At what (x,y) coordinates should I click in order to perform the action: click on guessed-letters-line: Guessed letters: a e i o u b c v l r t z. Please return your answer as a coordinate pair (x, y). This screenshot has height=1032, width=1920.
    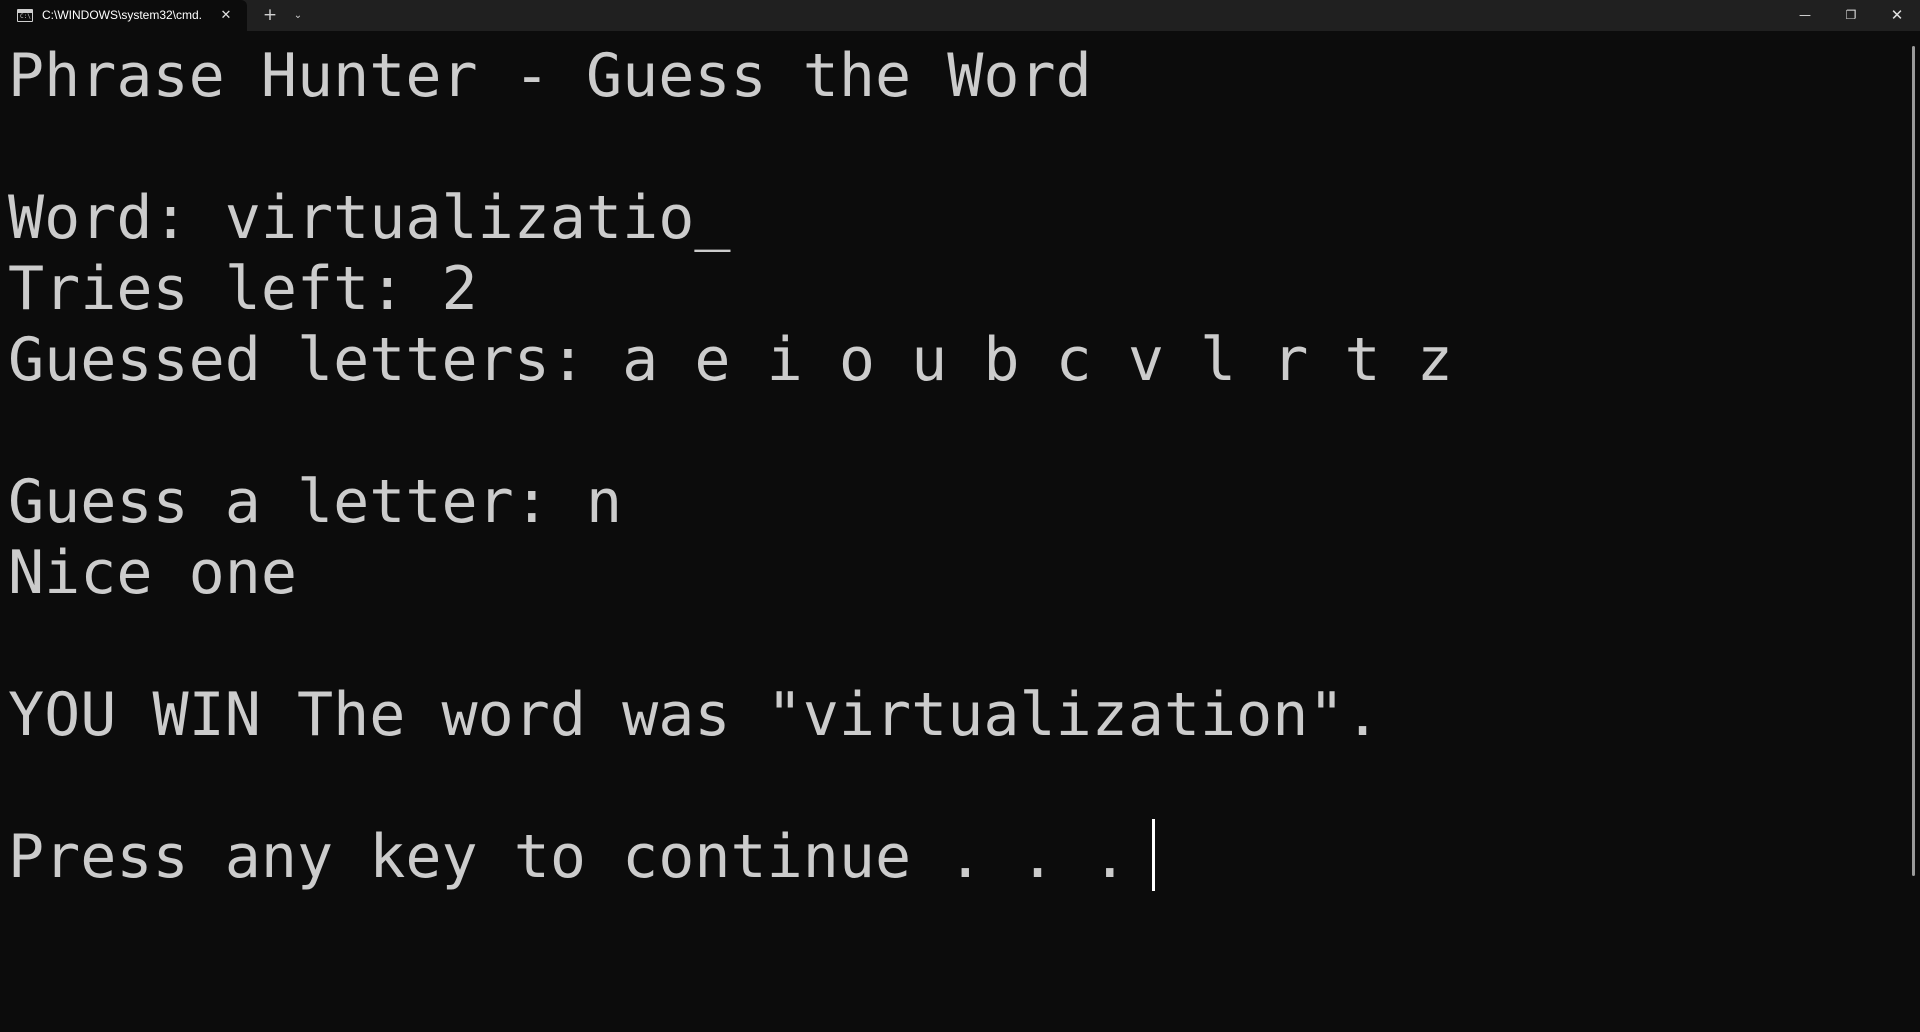
    Looking at the image, I should click on (730, 360).